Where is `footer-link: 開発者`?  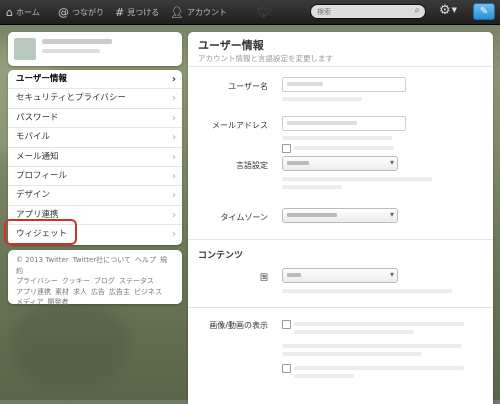
footer-link: 開発者 is located at coordinates (58, 302).